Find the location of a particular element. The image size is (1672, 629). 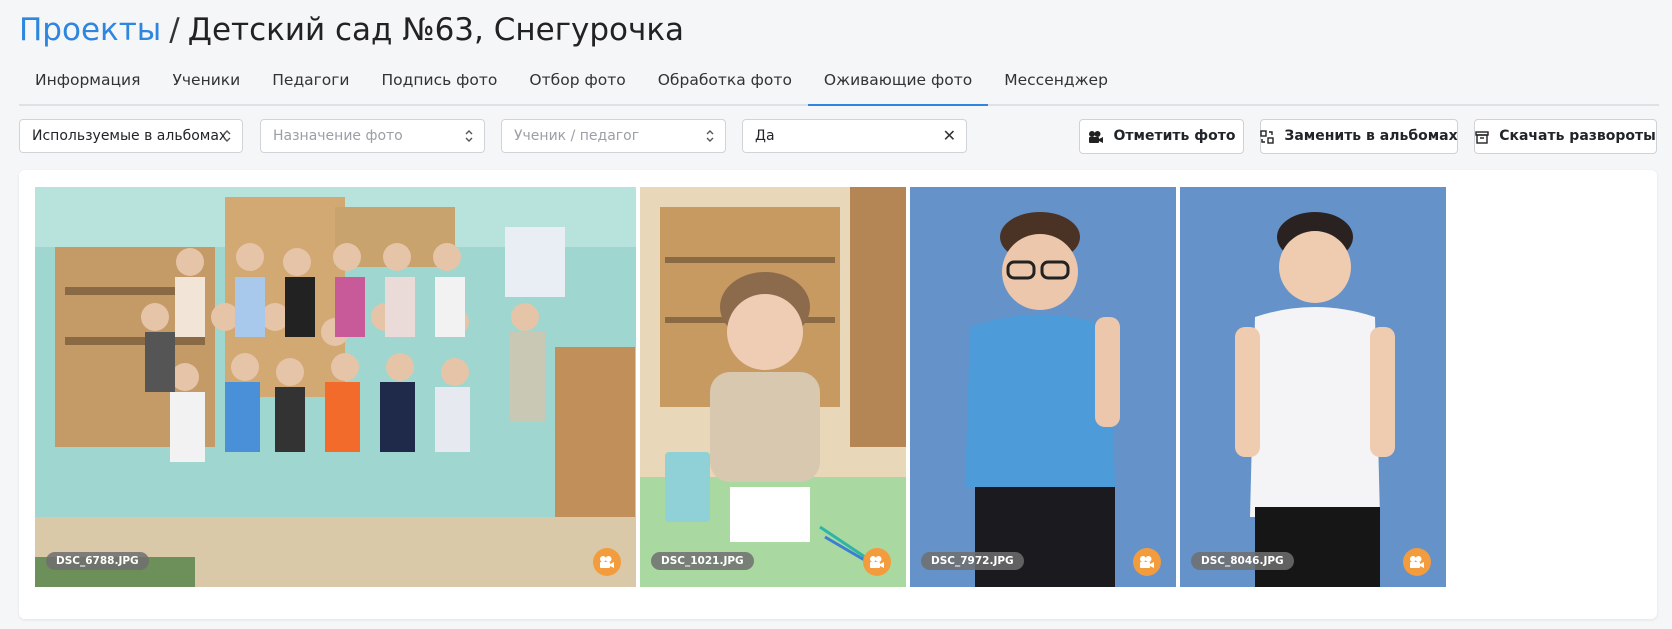

tab-messenger: Мессенджер is located at coordinates (1056, 83).